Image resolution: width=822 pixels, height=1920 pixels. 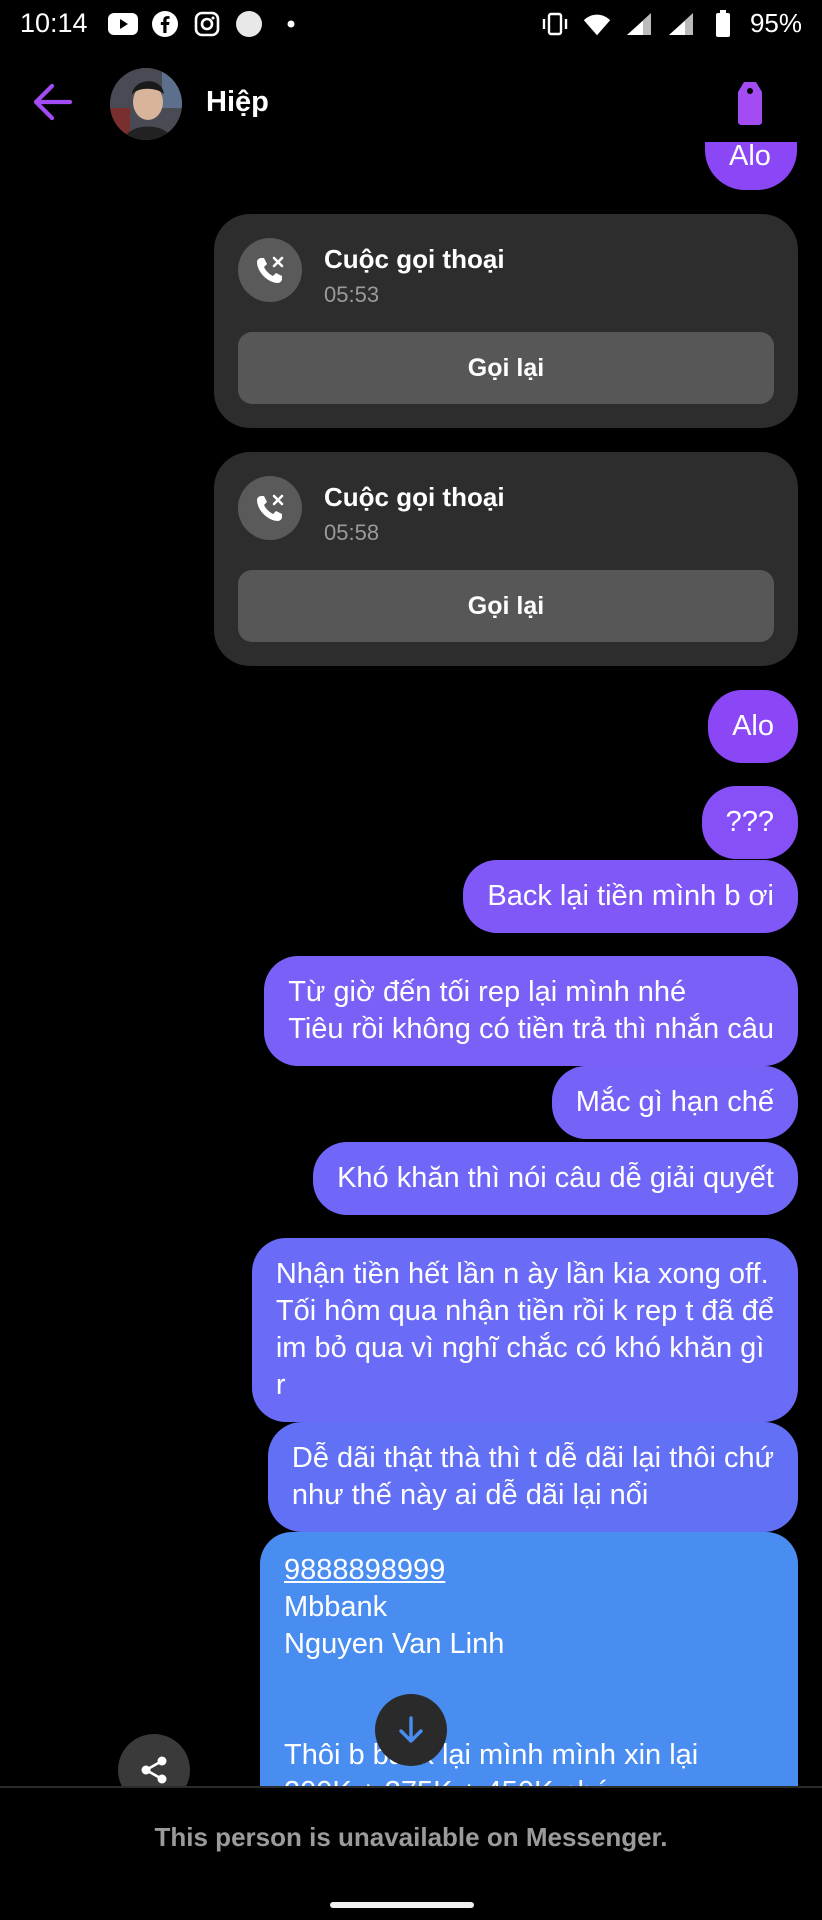 I want to click on arrow-down-icon, so click(x=411, y=1729).